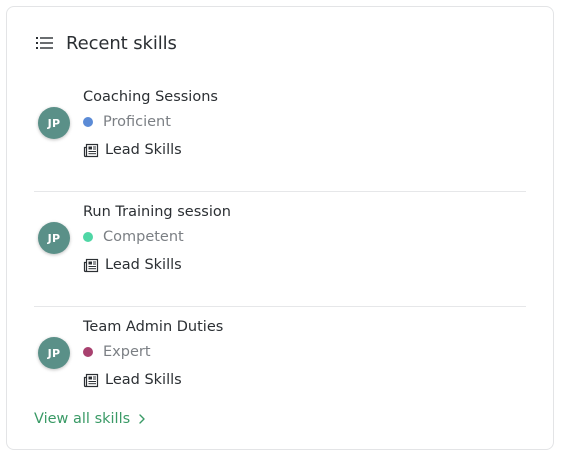  I want to click on list-icon, so click(45, 43).